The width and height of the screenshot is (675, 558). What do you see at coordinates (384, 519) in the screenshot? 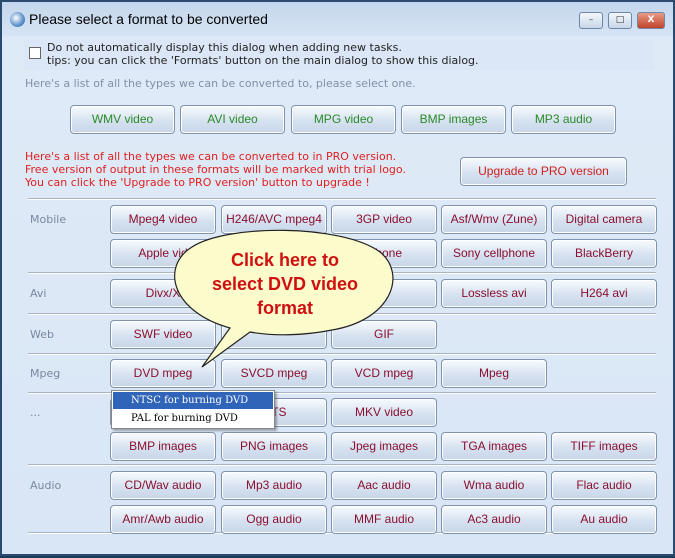
I see `format-button: MMF audio` at bounding box center [384, 519].